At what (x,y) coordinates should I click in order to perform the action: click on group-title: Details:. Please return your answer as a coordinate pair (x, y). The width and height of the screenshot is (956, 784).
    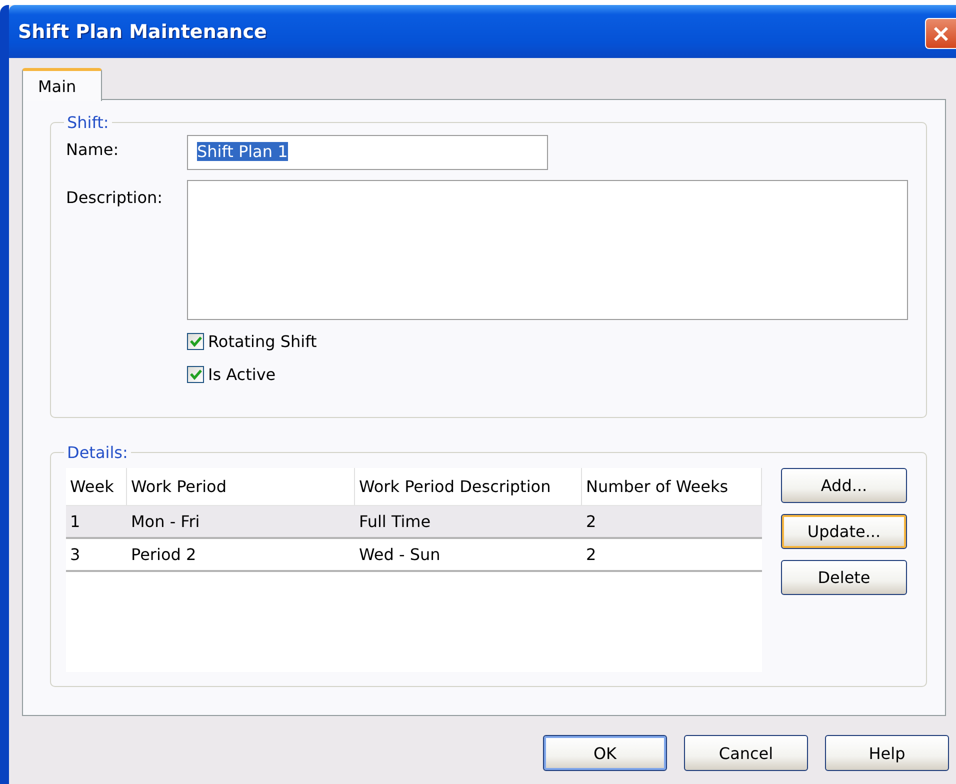
    Looking at the image, I should click on (97, 452).